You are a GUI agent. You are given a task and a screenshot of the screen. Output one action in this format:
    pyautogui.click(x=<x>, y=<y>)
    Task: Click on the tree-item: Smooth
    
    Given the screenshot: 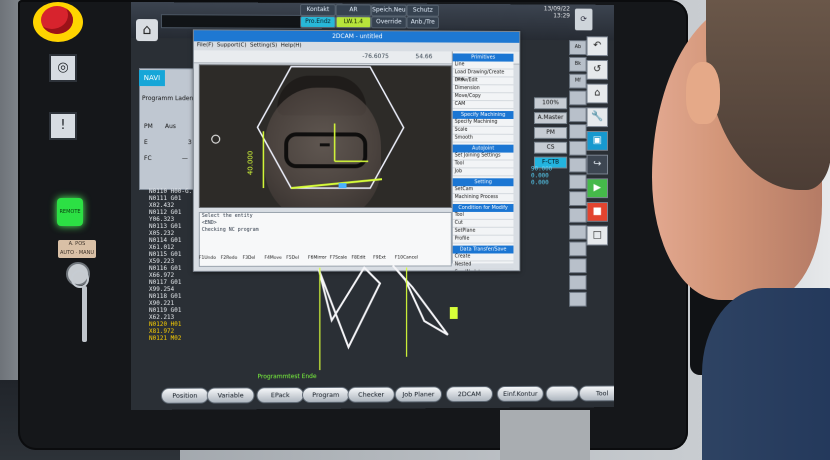 What is the action you would take?
    pyautogui.click(x=483, y=138)
    